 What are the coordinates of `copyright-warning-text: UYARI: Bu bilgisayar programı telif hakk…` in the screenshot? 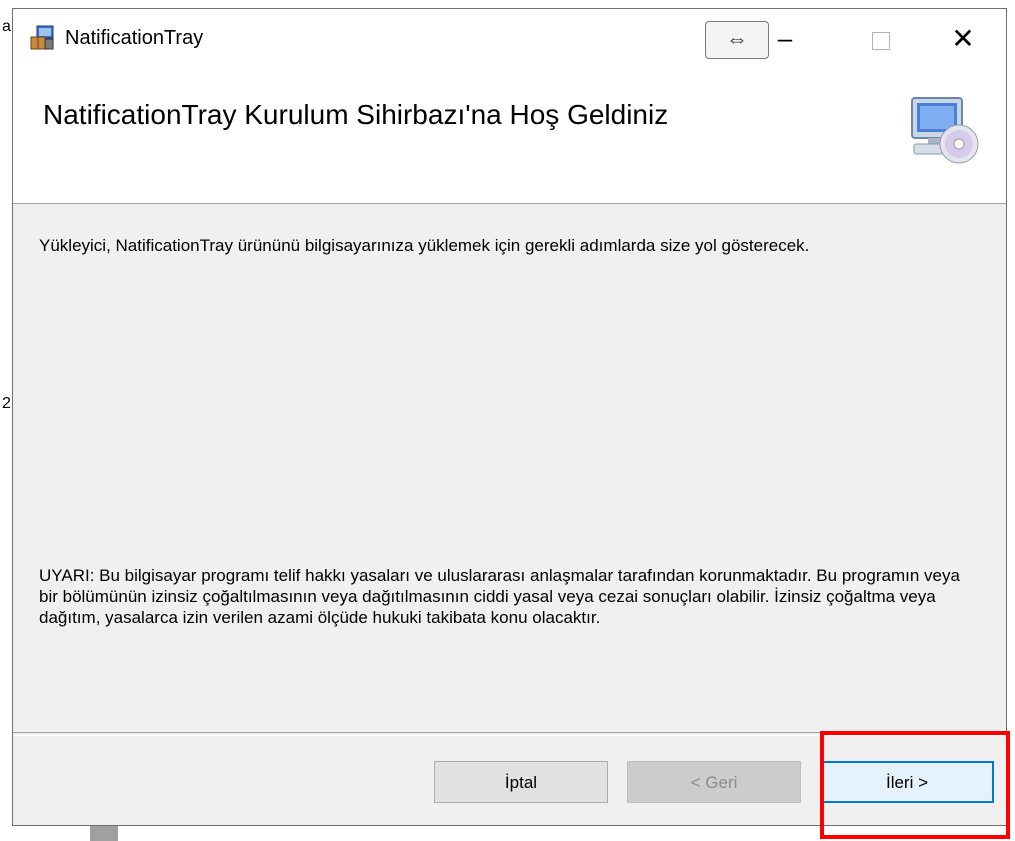 It's located at (499, 596).